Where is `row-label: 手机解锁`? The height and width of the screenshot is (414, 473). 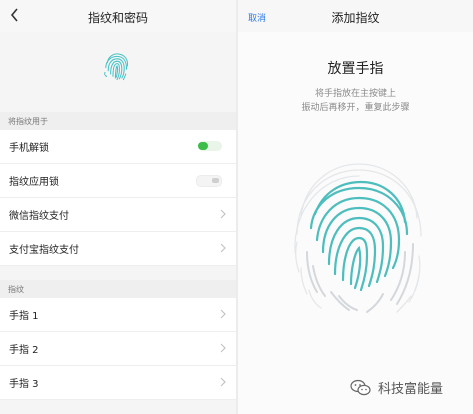 row-label: 手机解锁 is located at coordinates (29, 148).